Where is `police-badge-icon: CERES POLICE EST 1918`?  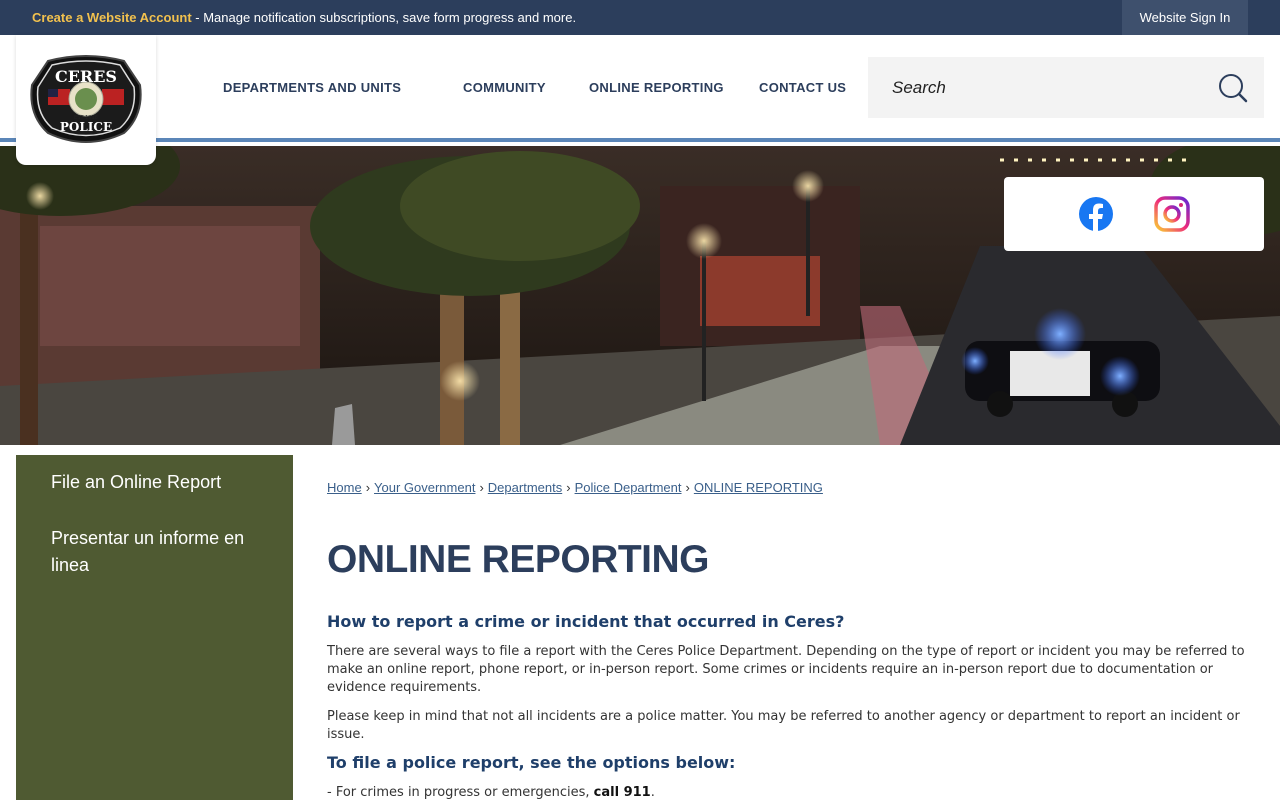
police-badge-icon: CERES POLICE EST 1918 is located at coordinates (86, 99).